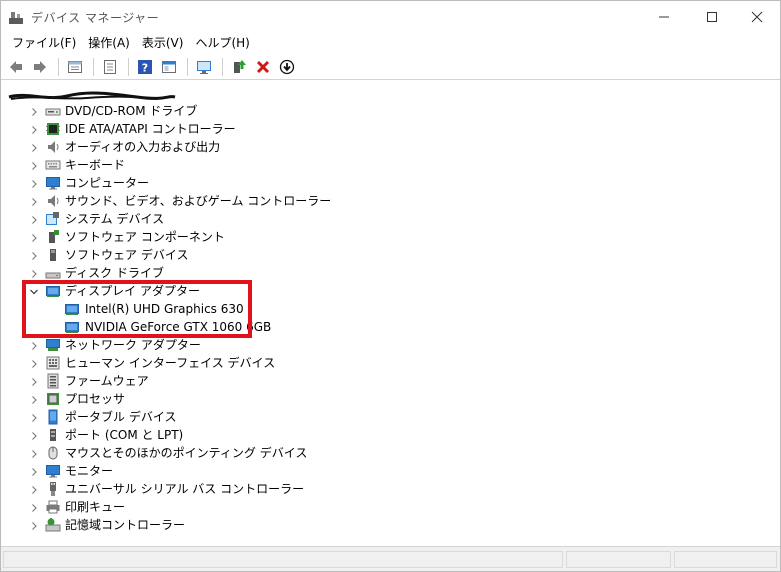 This screenshot has width=781, height=572. I want to click on tree-category-row: プロセッサ, so click(301, 399).